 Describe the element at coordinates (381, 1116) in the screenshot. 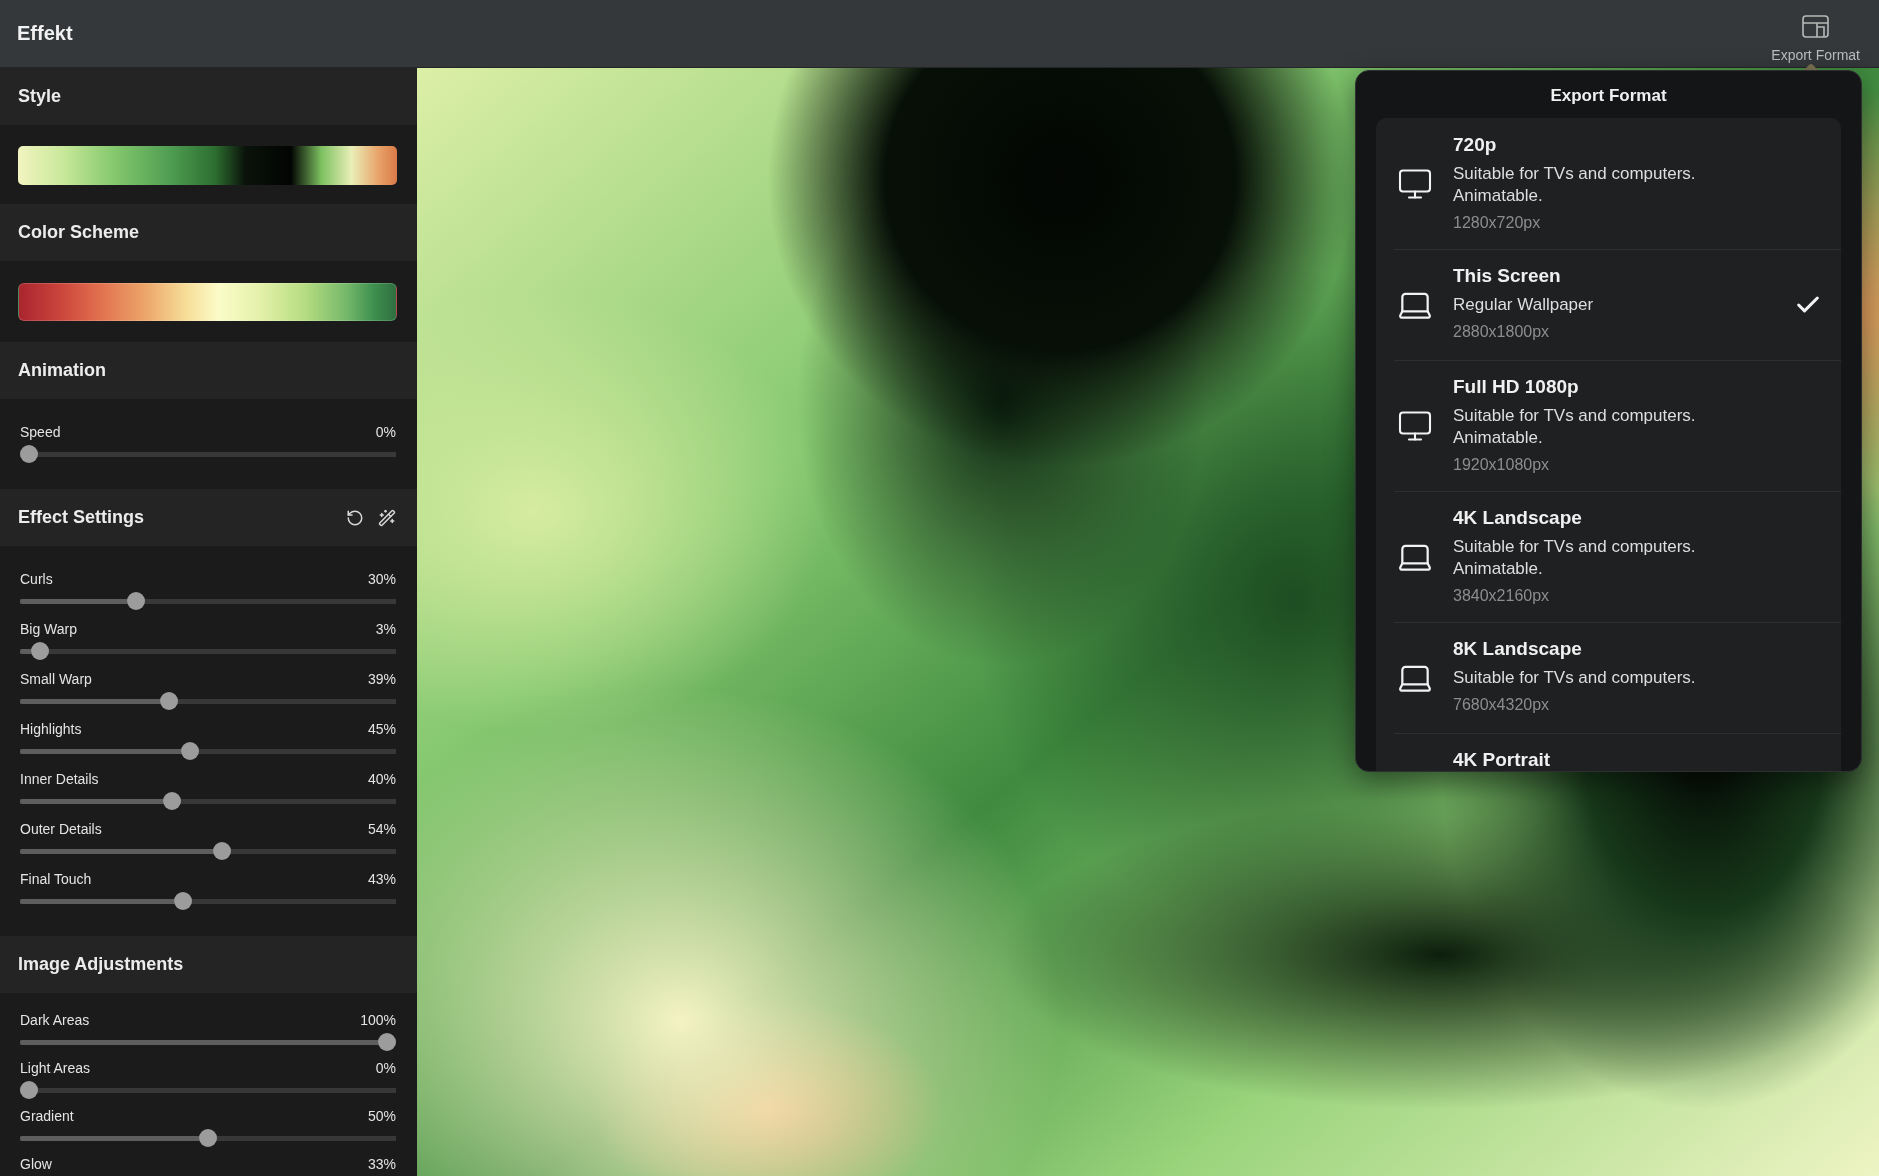

I see `slider-value: 50%` at that location.